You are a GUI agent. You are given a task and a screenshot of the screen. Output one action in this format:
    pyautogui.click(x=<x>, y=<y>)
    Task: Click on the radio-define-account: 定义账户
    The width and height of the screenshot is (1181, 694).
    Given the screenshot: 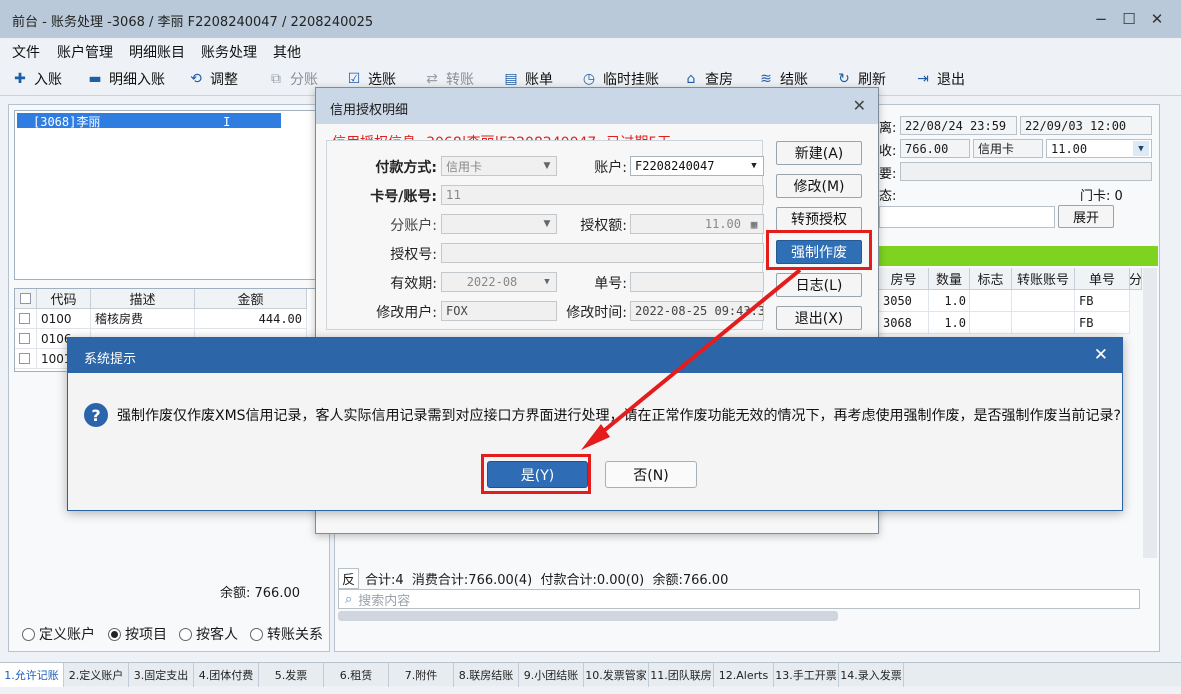 What is the action you would take?
    pyautogui.click(x=58, y=634)
    